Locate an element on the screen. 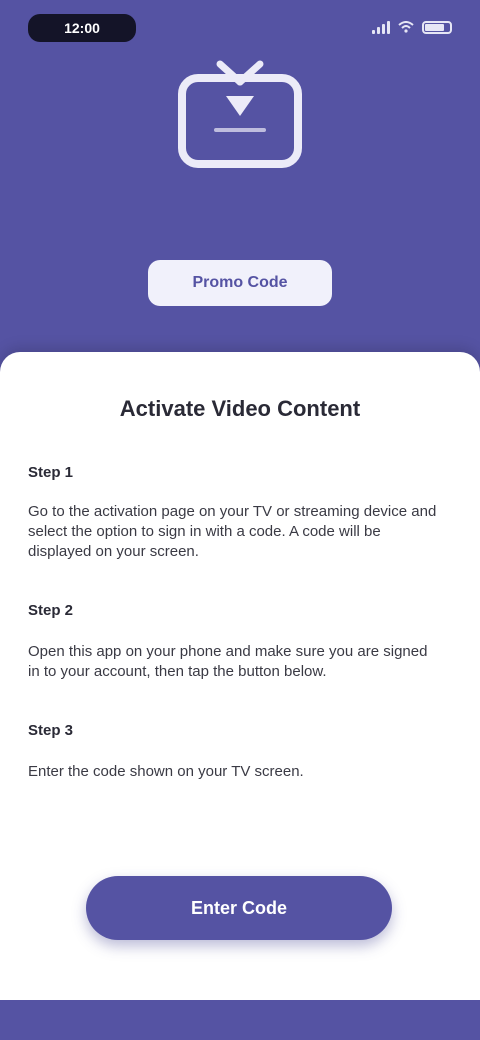  battery-icon is located at coordinates (437, 27).